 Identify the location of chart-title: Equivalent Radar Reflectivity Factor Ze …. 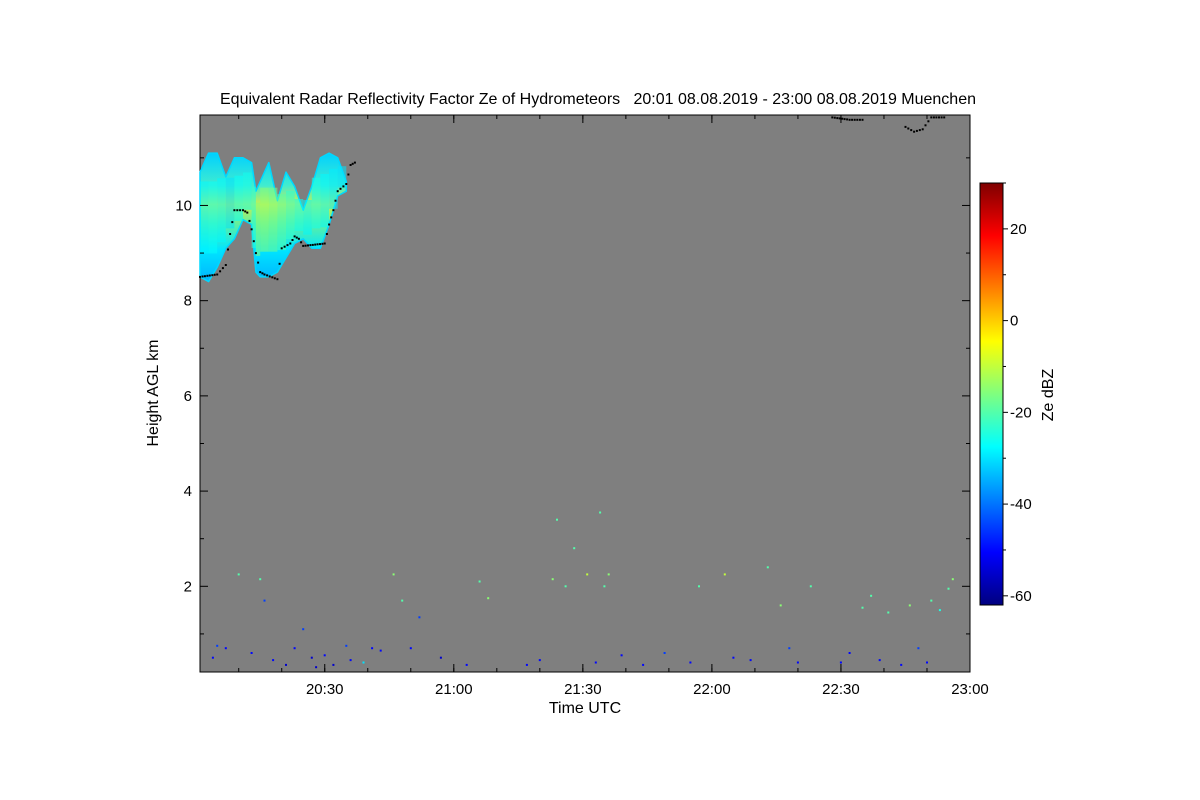
(598, 99).